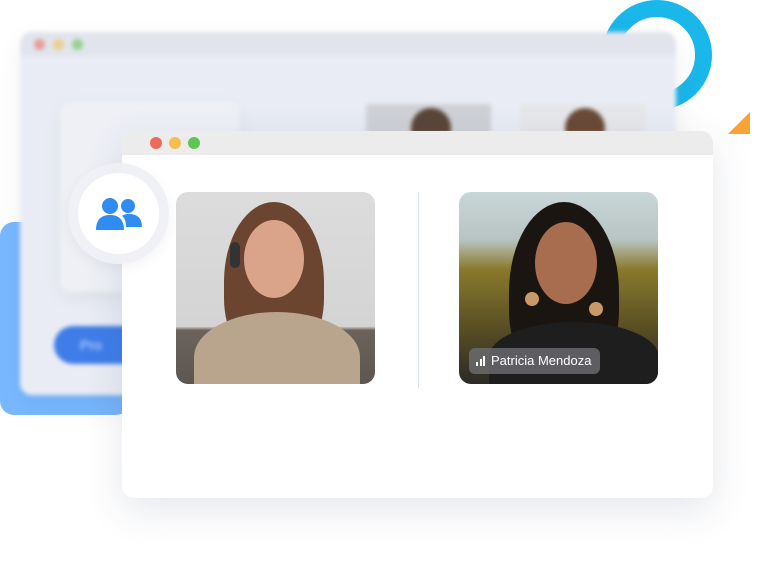 The image size is (761, 565). I want to click on participant-name: Patricia Mendoza, so click(541, 360).